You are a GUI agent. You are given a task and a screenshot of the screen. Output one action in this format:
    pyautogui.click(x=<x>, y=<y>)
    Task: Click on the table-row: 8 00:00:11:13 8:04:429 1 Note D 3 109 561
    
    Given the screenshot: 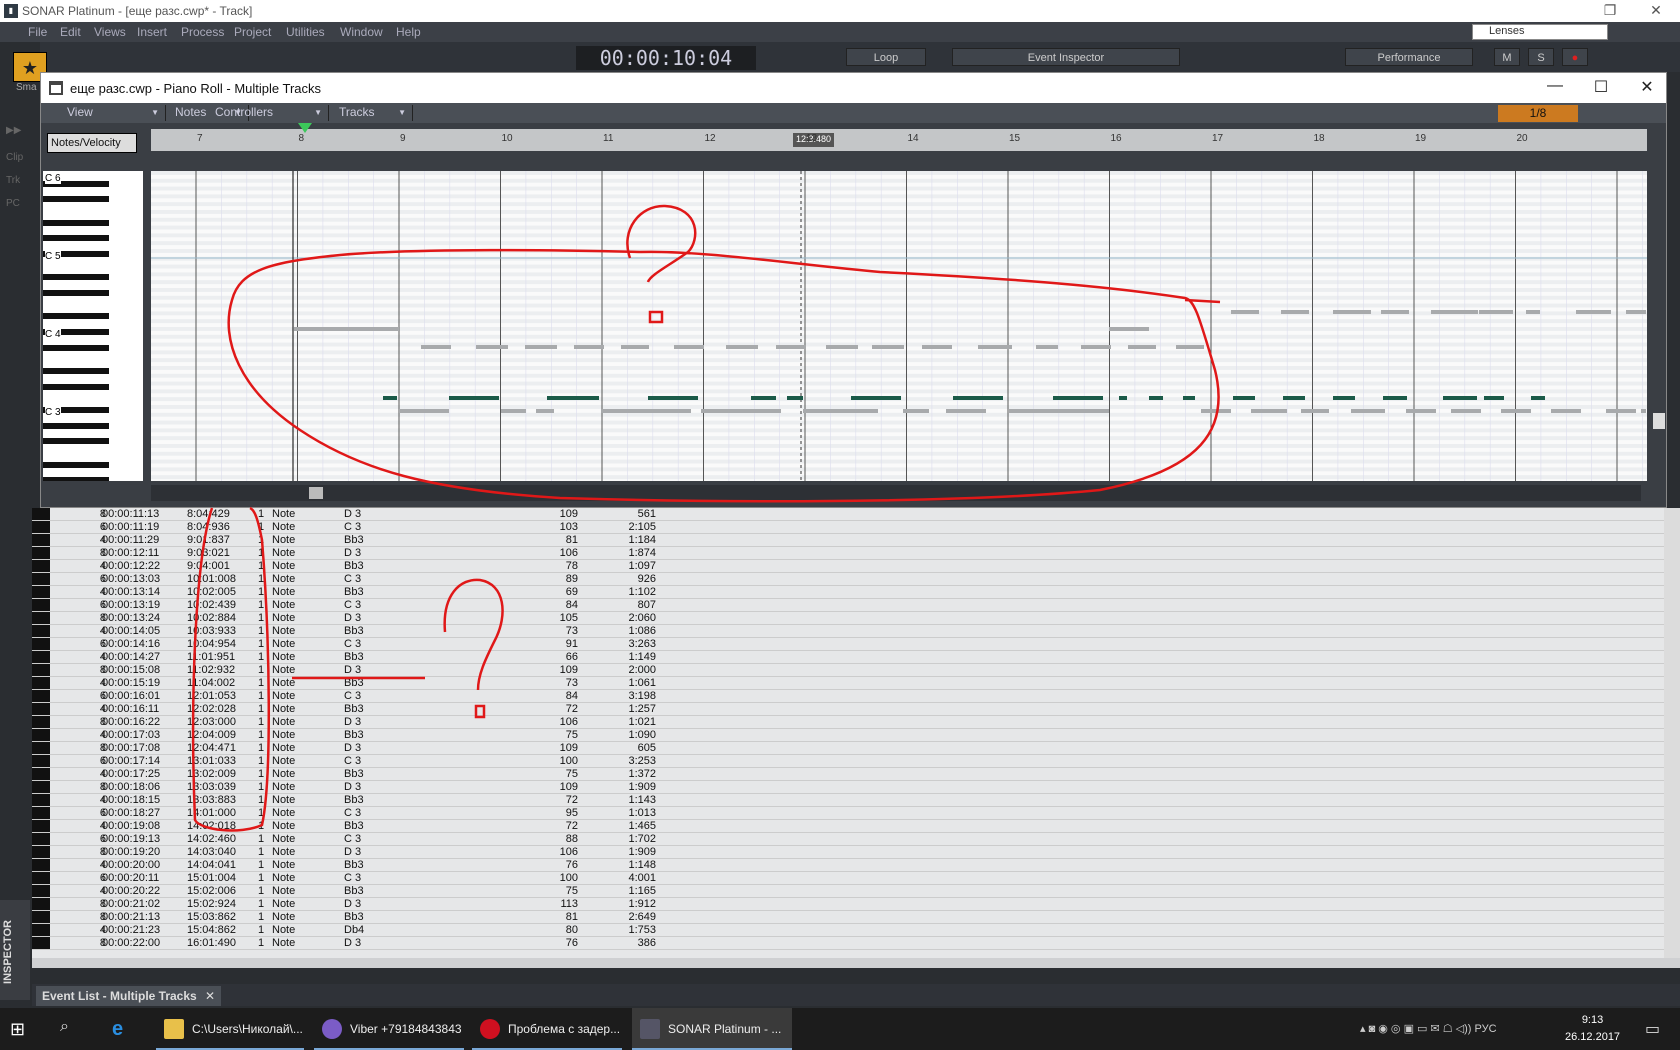 What is the action you would take?
    pyautogui.click(x=848, y=514)
    